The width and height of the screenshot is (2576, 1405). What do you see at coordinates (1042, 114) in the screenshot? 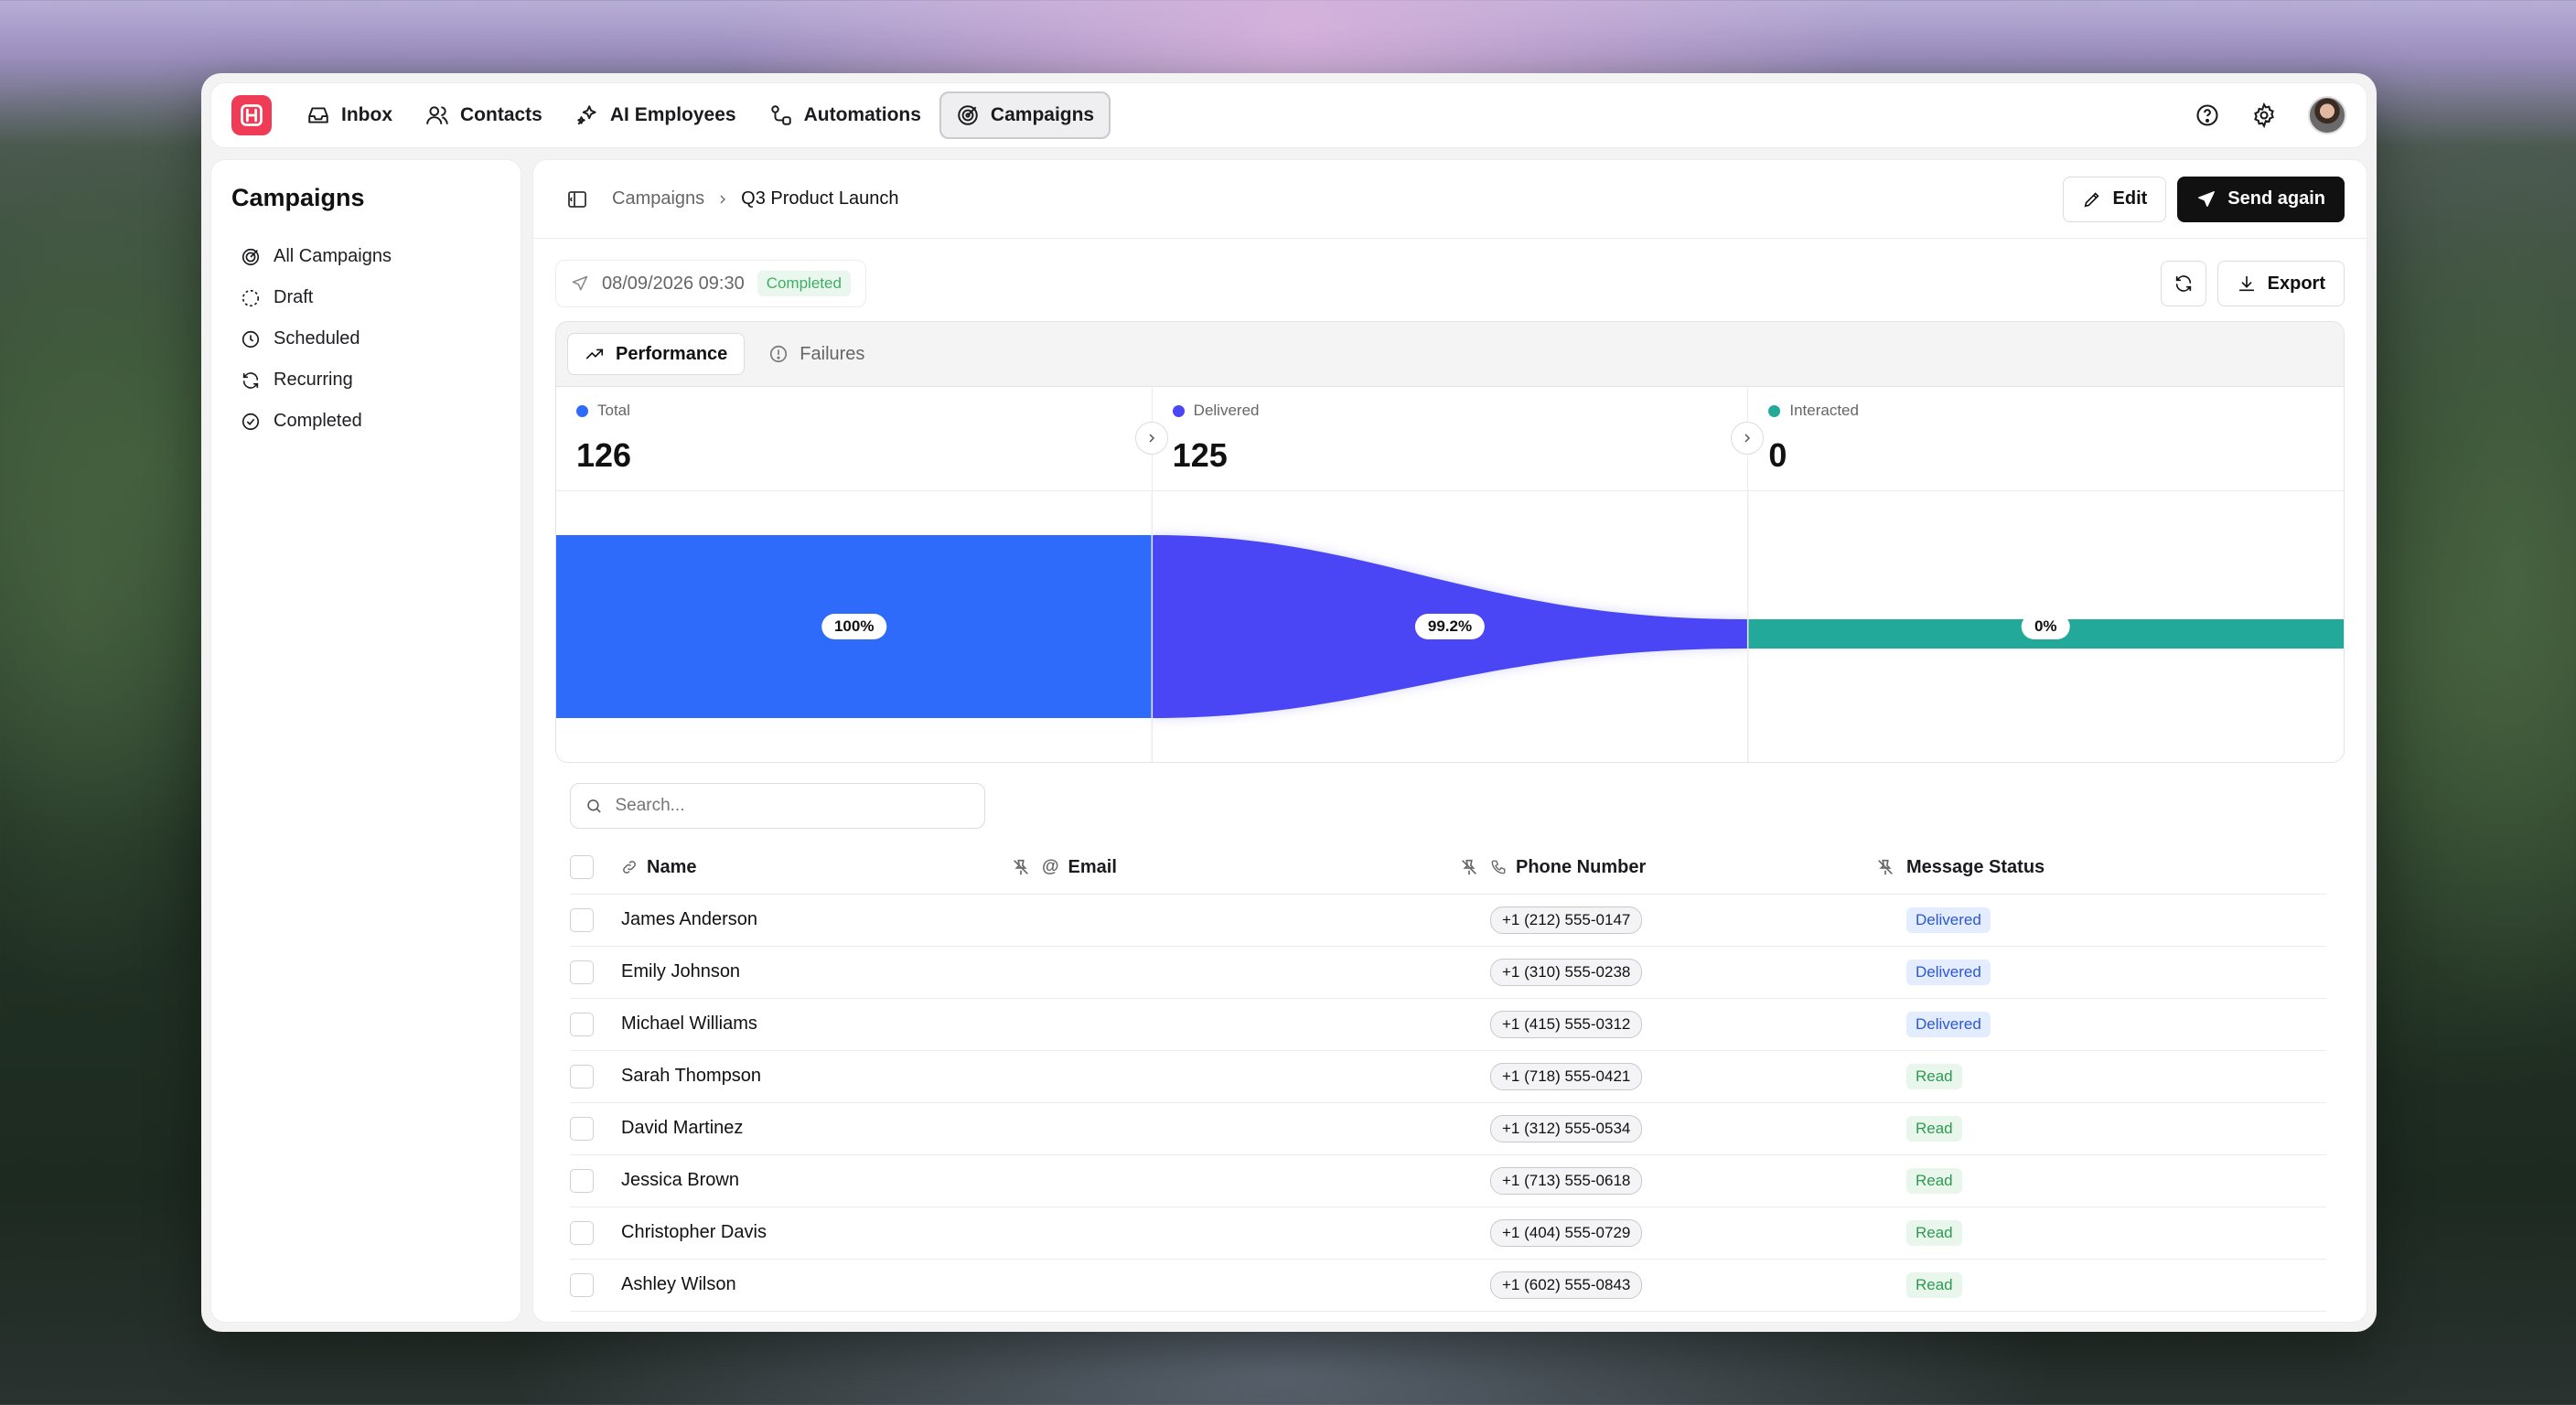
I see `nav-label: Campaigns` at bounding box center [1042, 114].